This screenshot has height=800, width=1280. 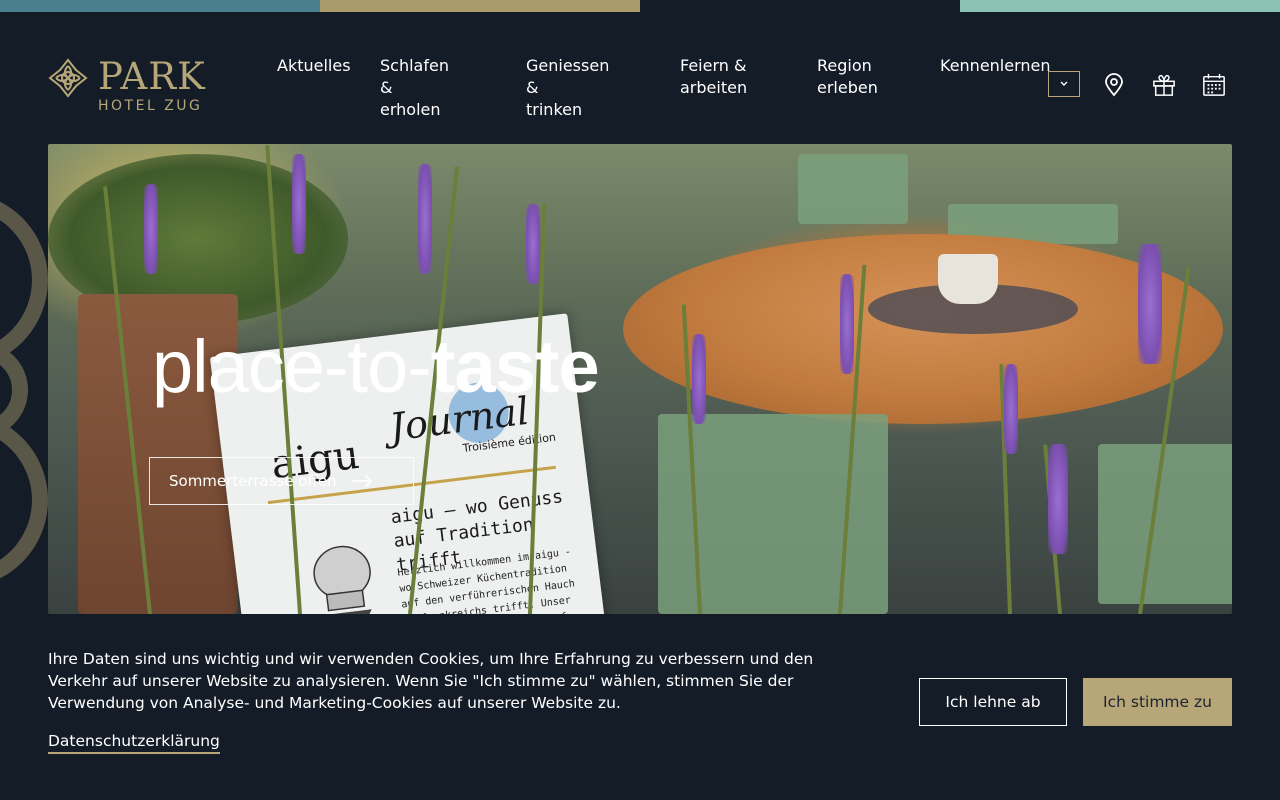 I want to click on logo-subtitle: HOTEL ZUG, so click(x=150, y=106).